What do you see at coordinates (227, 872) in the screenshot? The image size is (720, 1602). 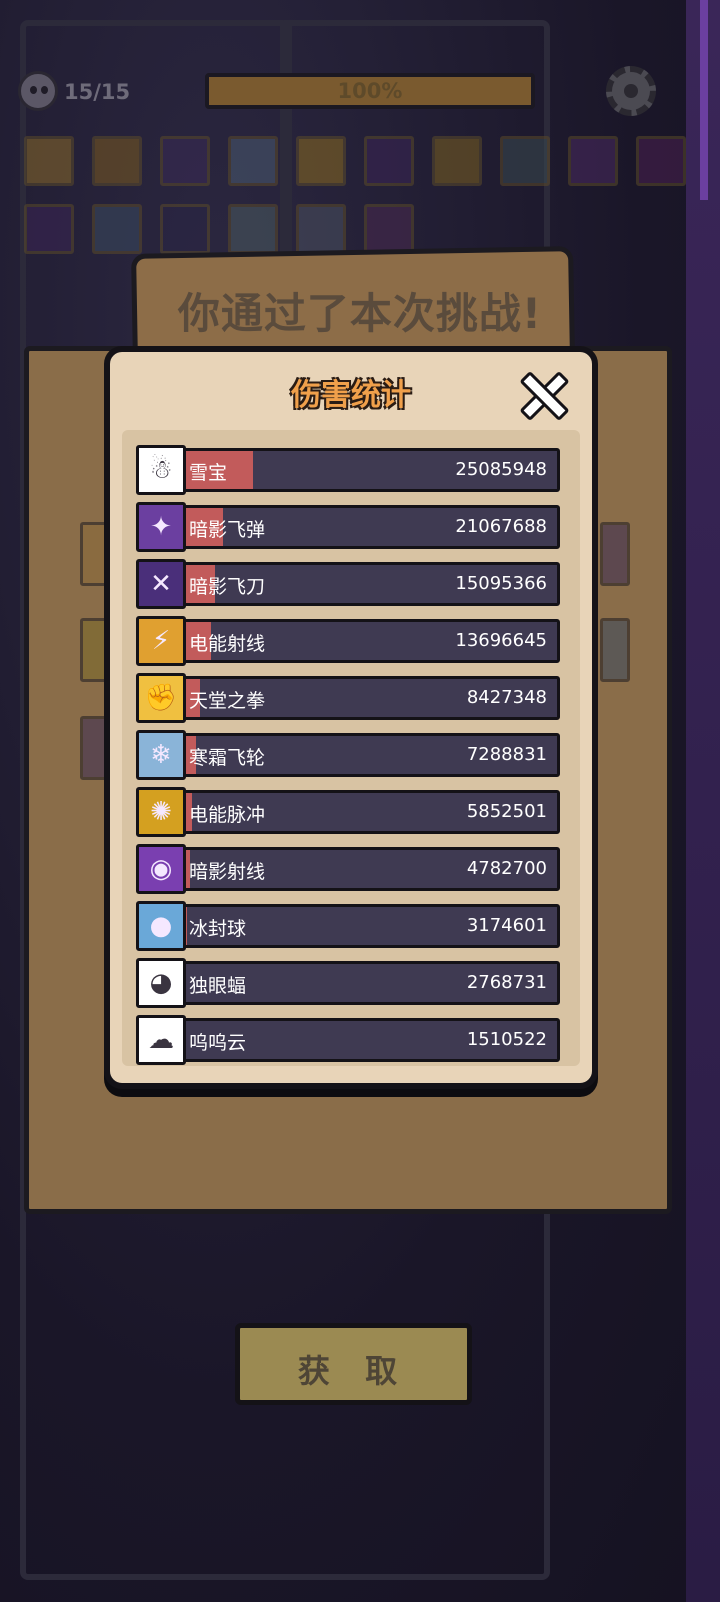 I see `skill-name: 暗影射线` at bounding box center [227, 872].